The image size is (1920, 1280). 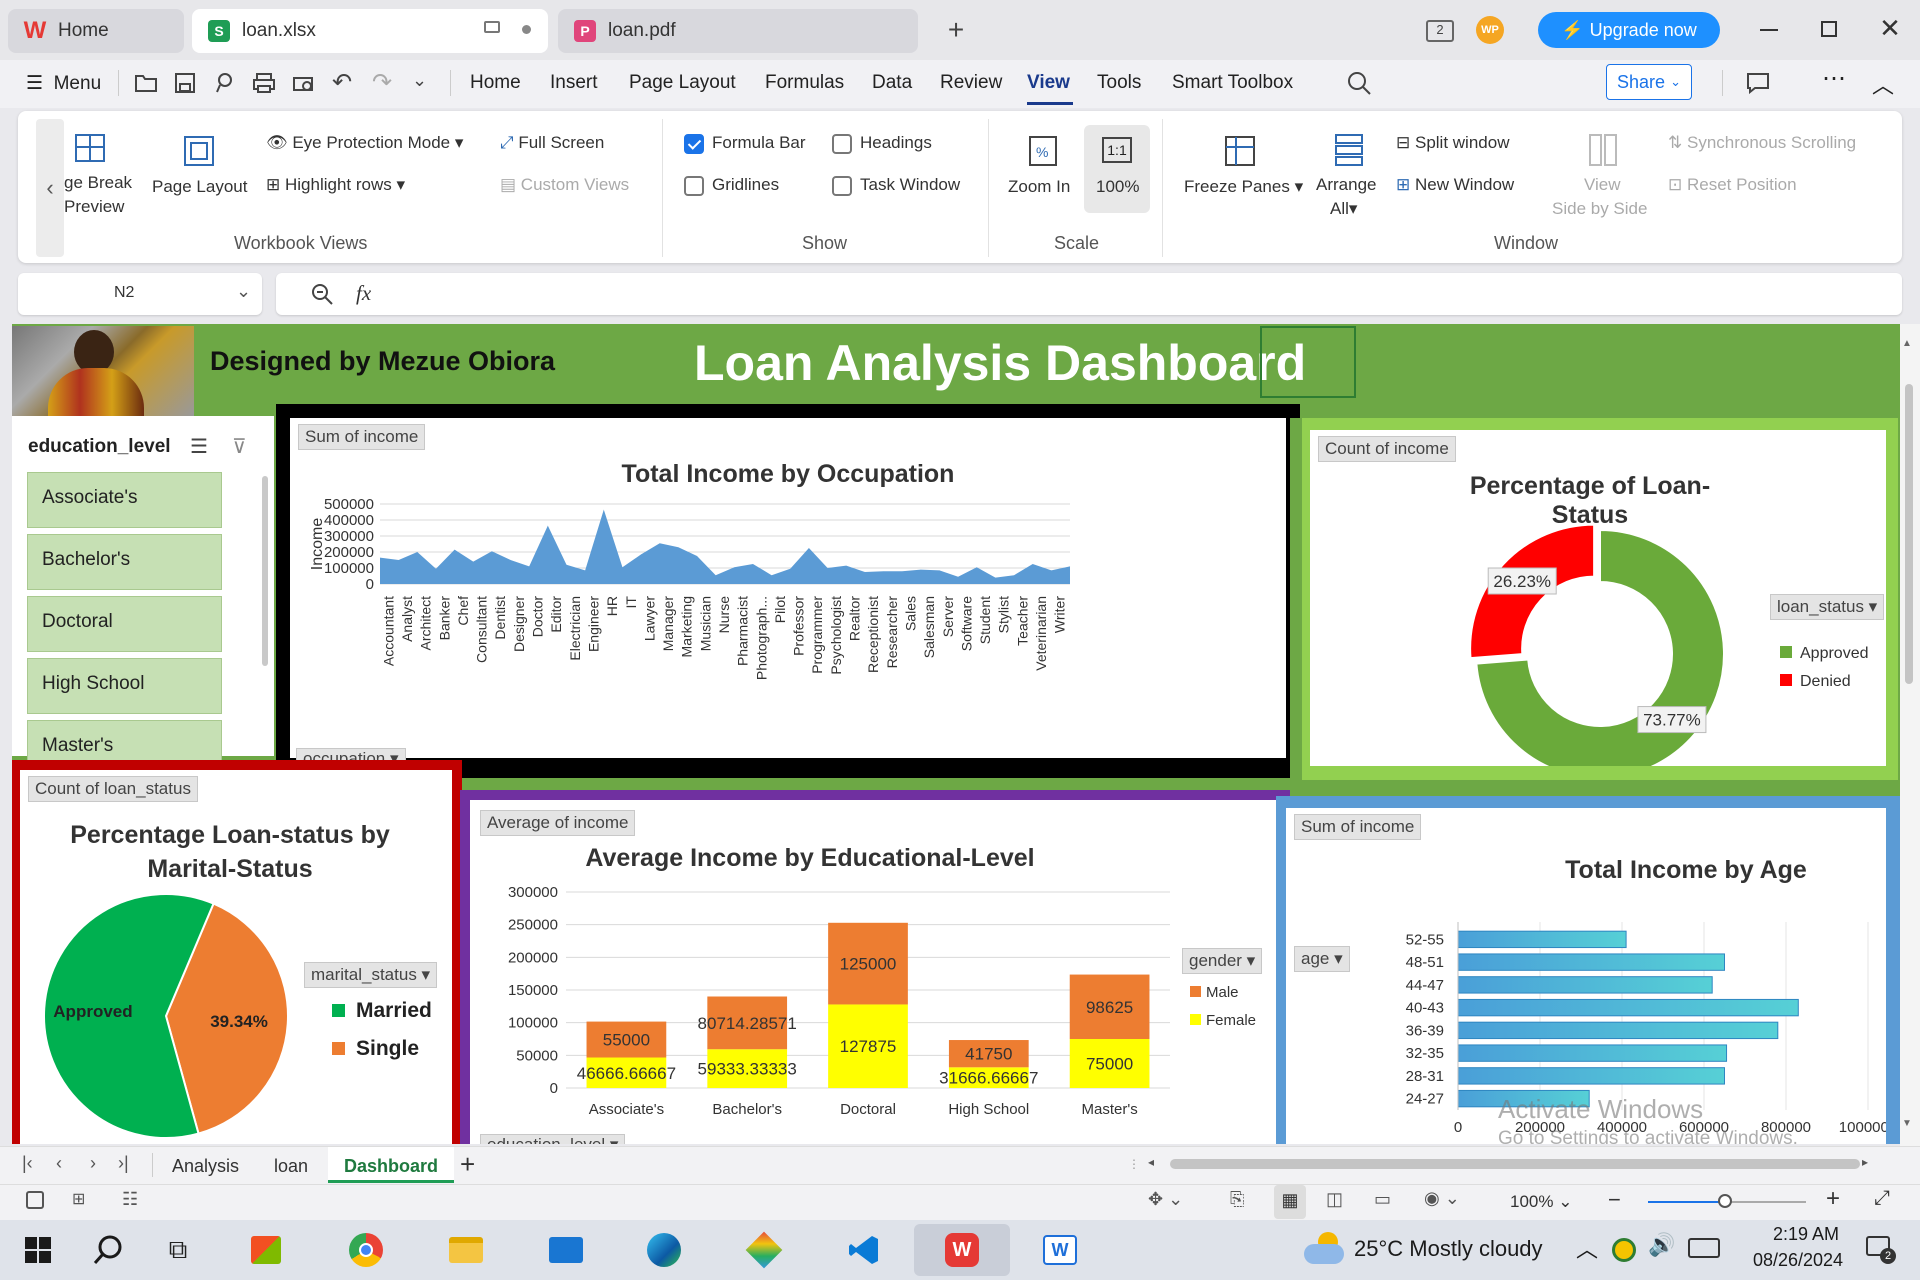 I want to click on sheet-tab-loan: loan, so click(x=291, y=1166).